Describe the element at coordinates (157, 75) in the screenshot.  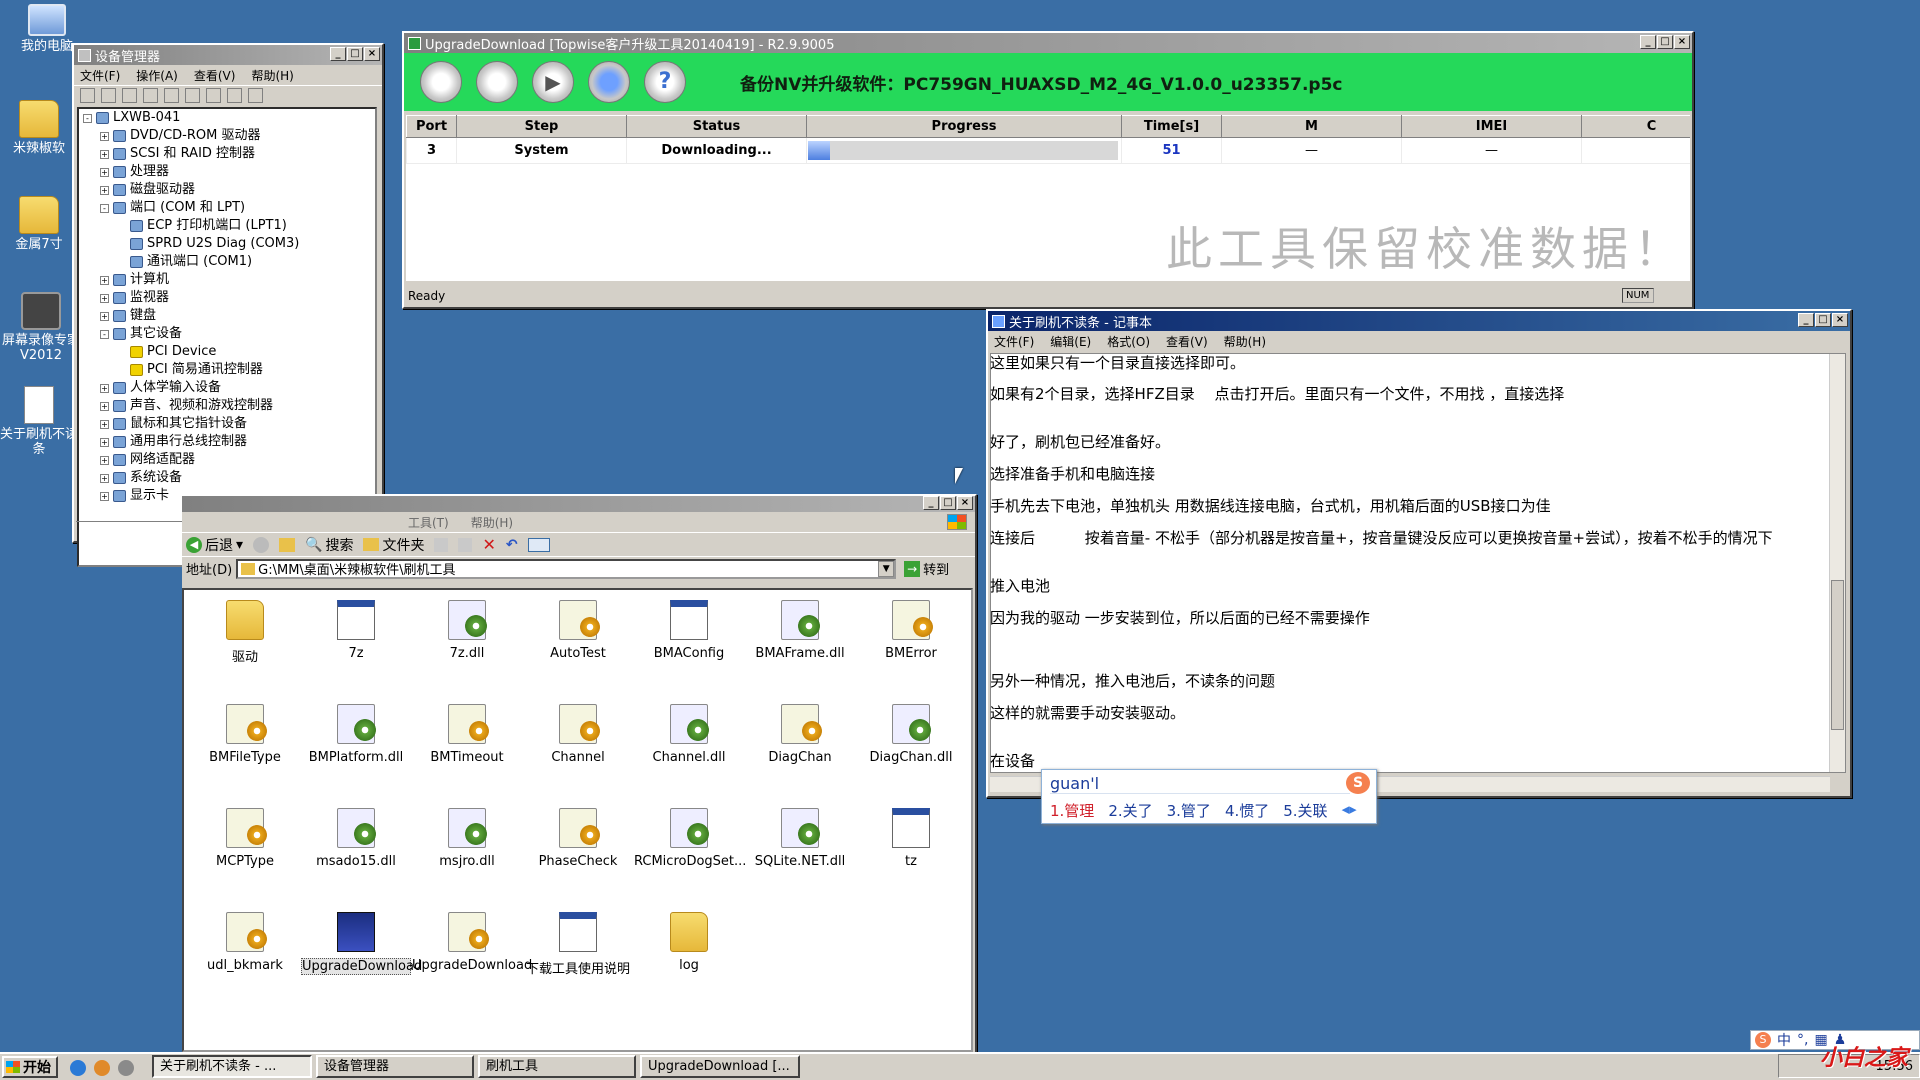
I see `menu-action: 操作(A)` at that location.